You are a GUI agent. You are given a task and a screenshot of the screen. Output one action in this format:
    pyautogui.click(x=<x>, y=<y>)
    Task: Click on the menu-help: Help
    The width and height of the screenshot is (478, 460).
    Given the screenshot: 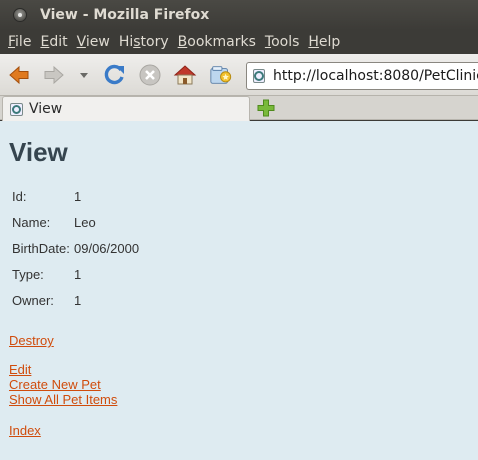 What is the action you would take?
    pyautogui.click(x=320, y=42)
    